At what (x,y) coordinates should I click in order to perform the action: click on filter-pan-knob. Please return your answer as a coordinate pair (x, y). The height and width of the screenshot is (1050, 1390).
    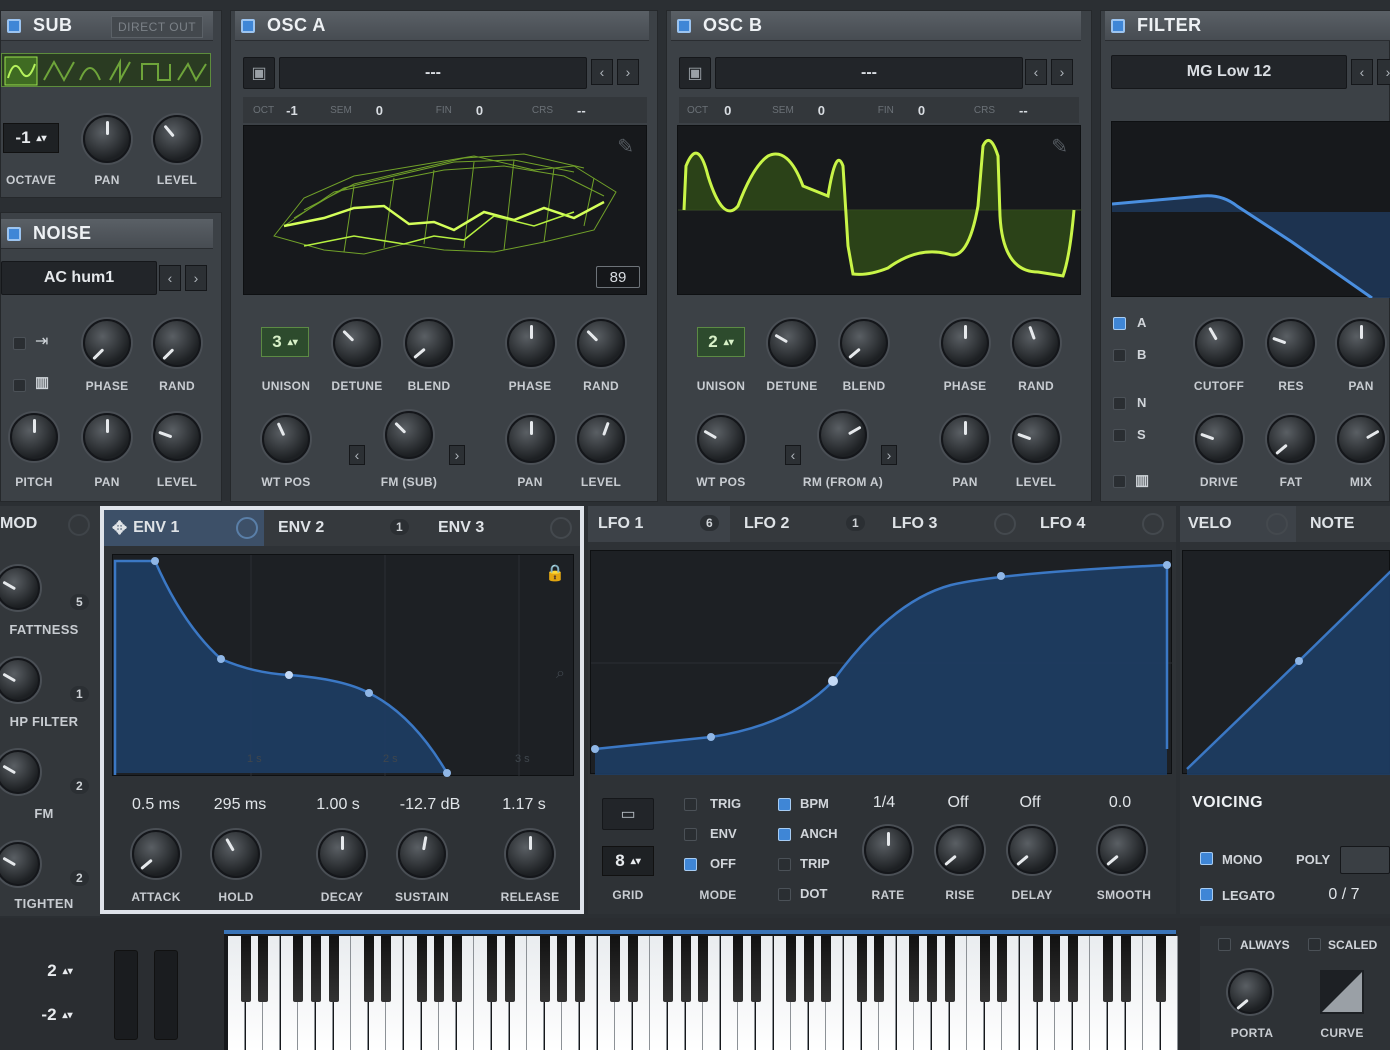
    Looking at the image, I should click on (1361, 343).